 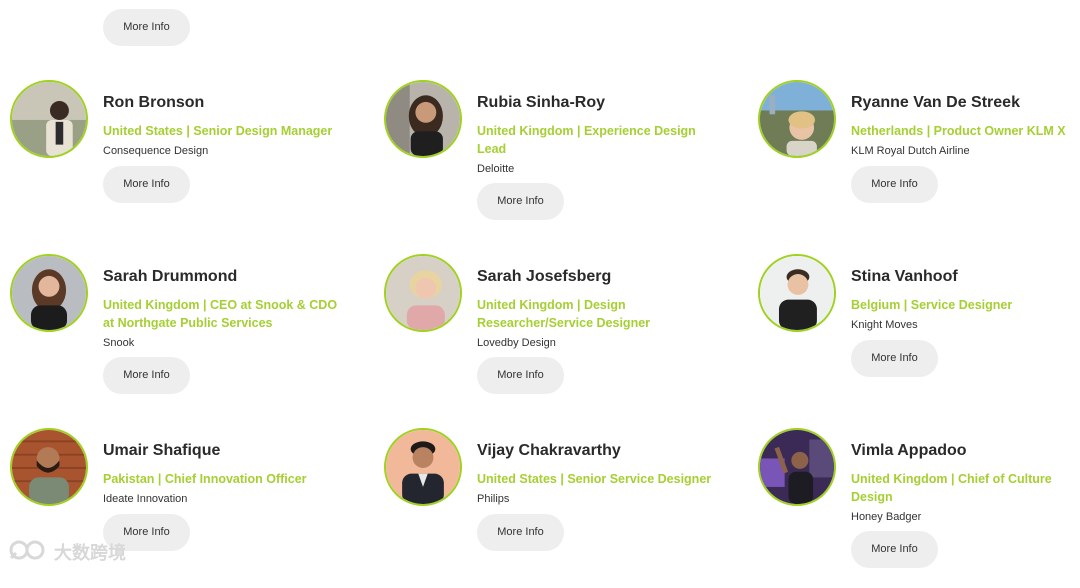 I want to click on speaker-name: Rubia Sinha-Roy, so click(x=541, y=102).